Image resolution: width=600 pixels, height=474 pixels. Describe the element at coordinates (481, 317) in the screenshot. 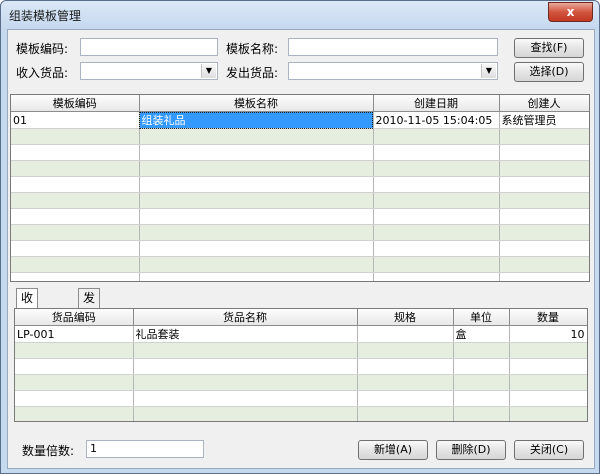

I see `column-header: 单位` at that location.